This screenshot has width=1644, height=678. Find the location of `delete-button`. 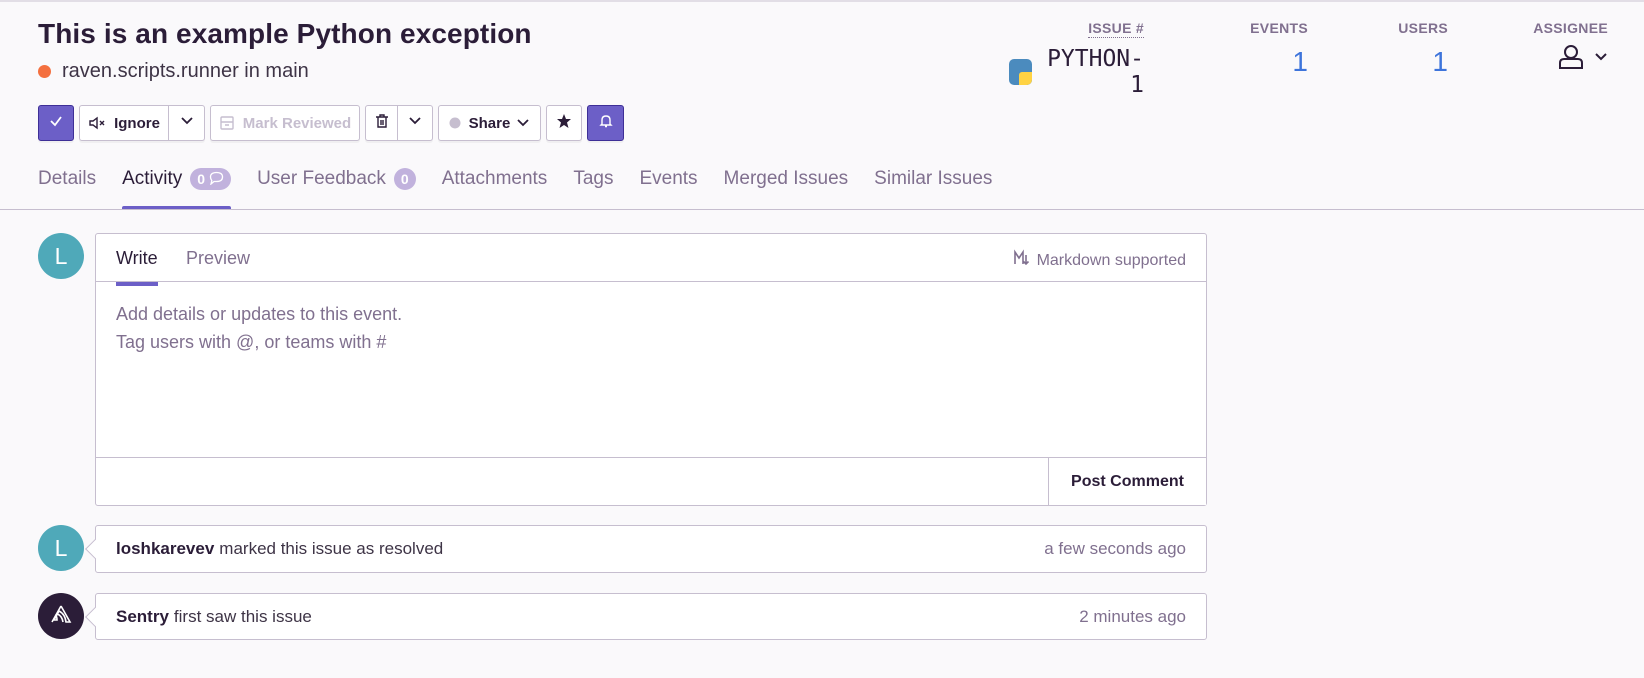

delete-button is located at coordinates (381, 123).